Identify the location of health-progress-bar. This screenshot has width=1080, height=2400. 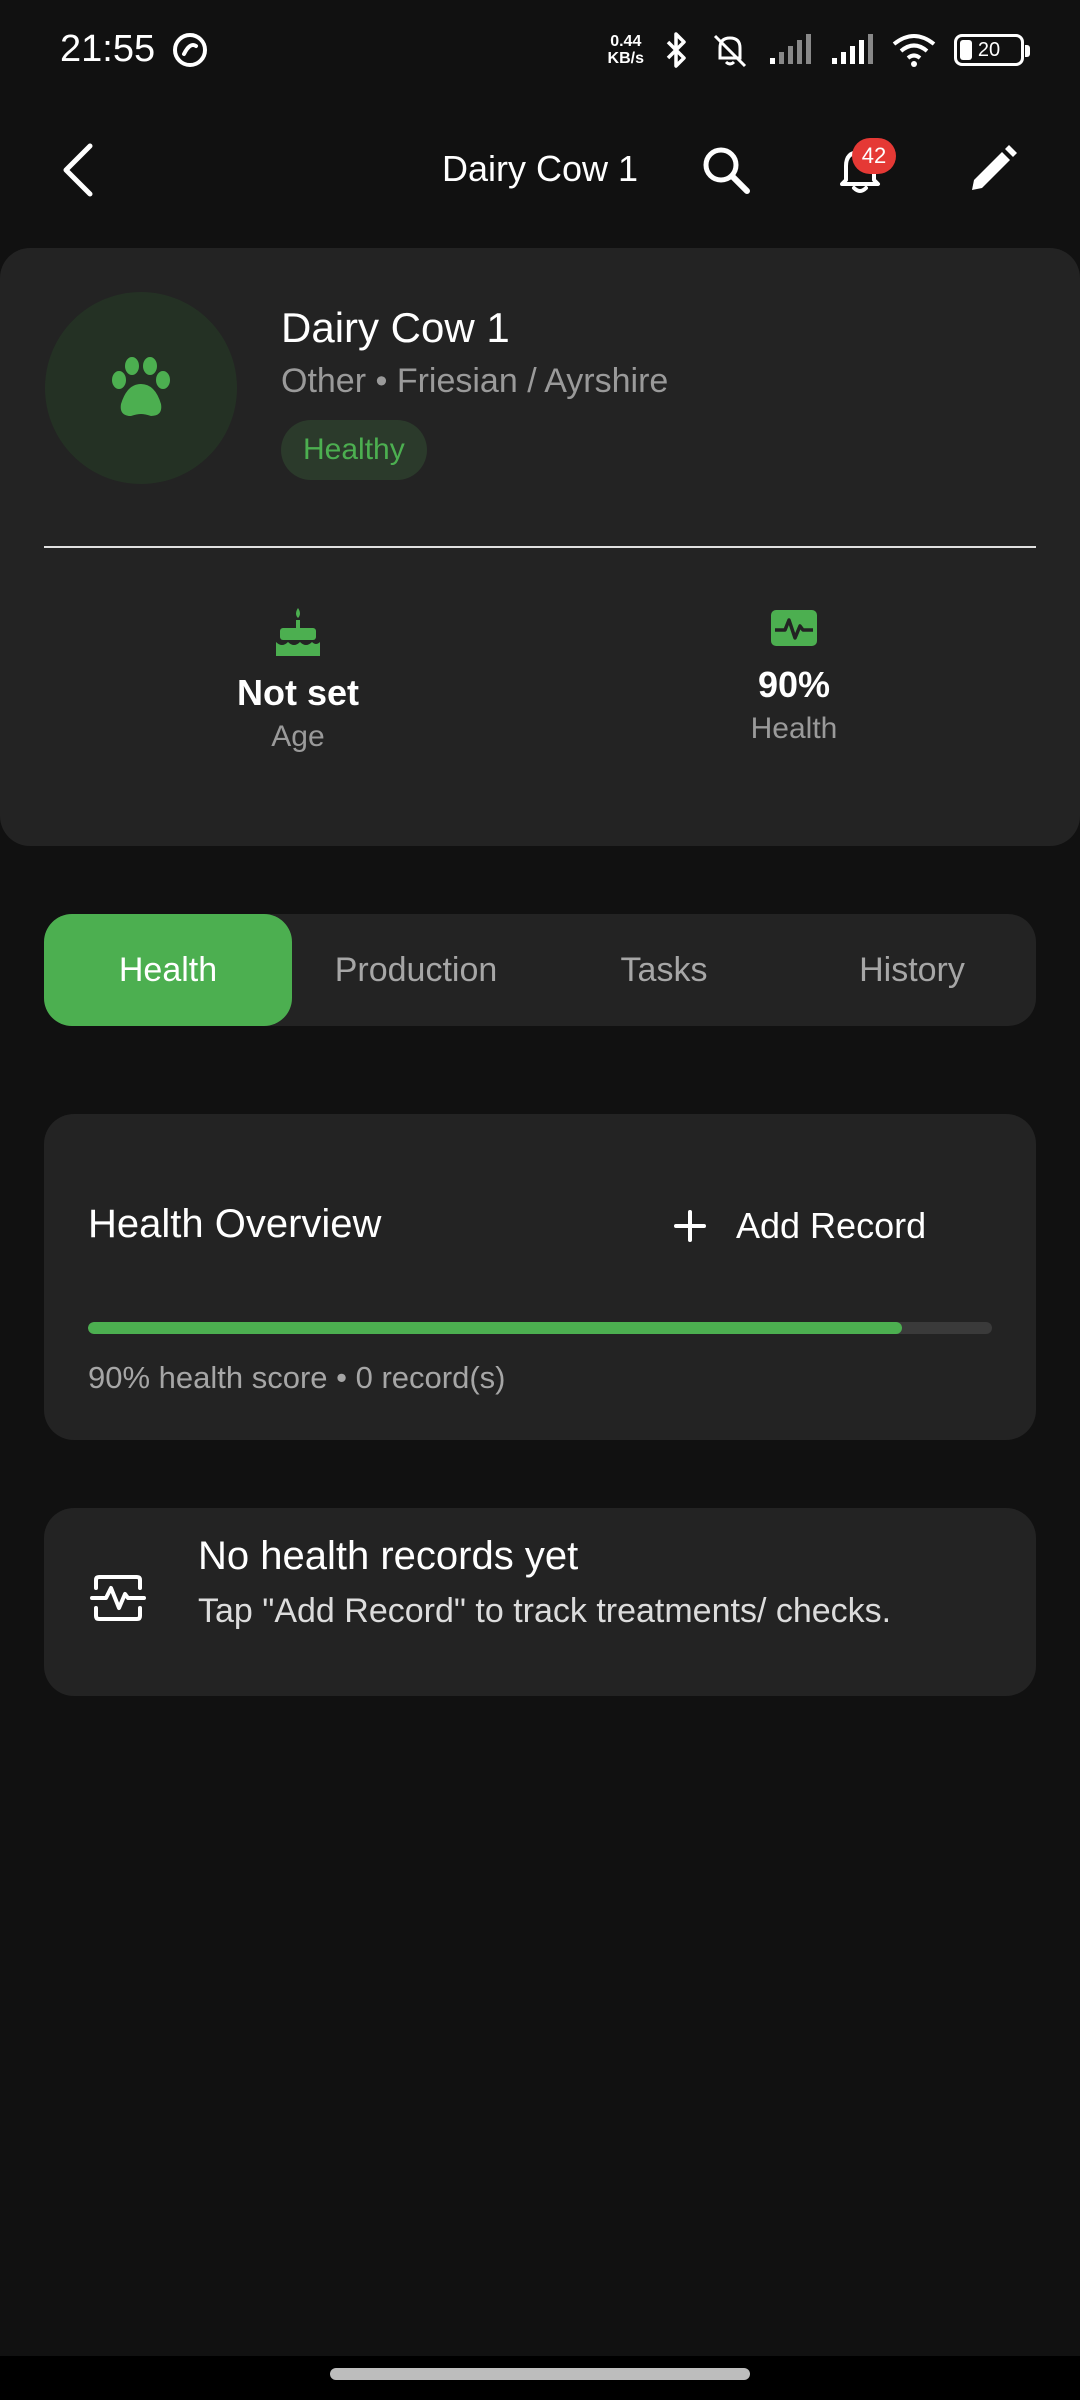
(540, 1328).